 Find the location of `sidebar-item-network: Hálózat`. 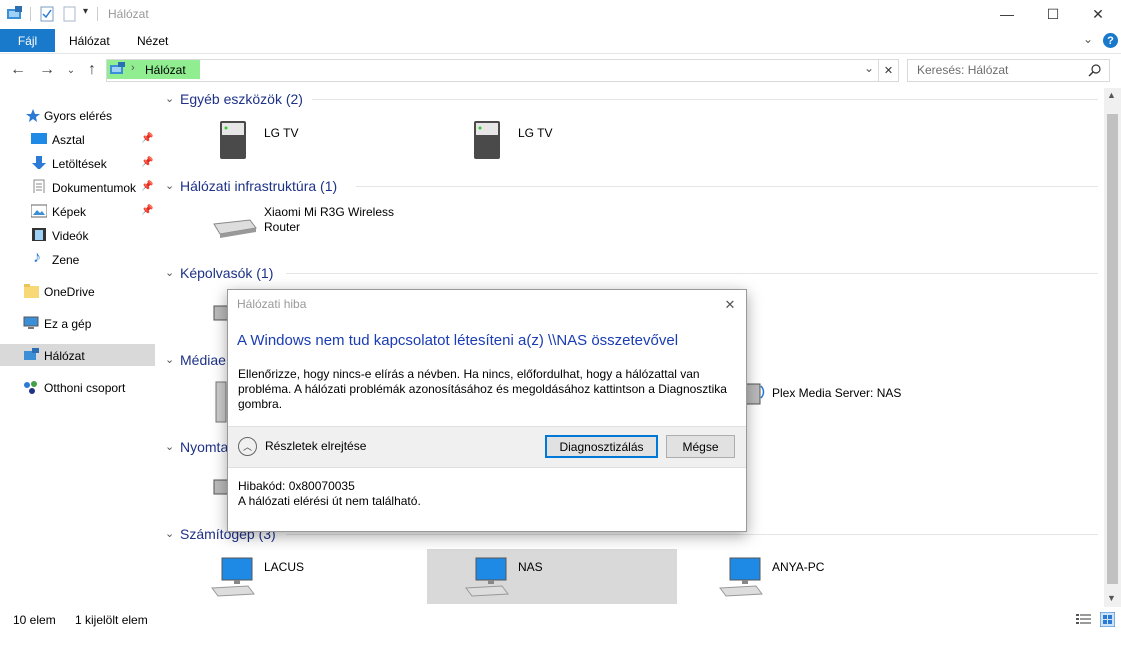

sidebar-item-network: Hálózat is located at coordinates (77, 355).